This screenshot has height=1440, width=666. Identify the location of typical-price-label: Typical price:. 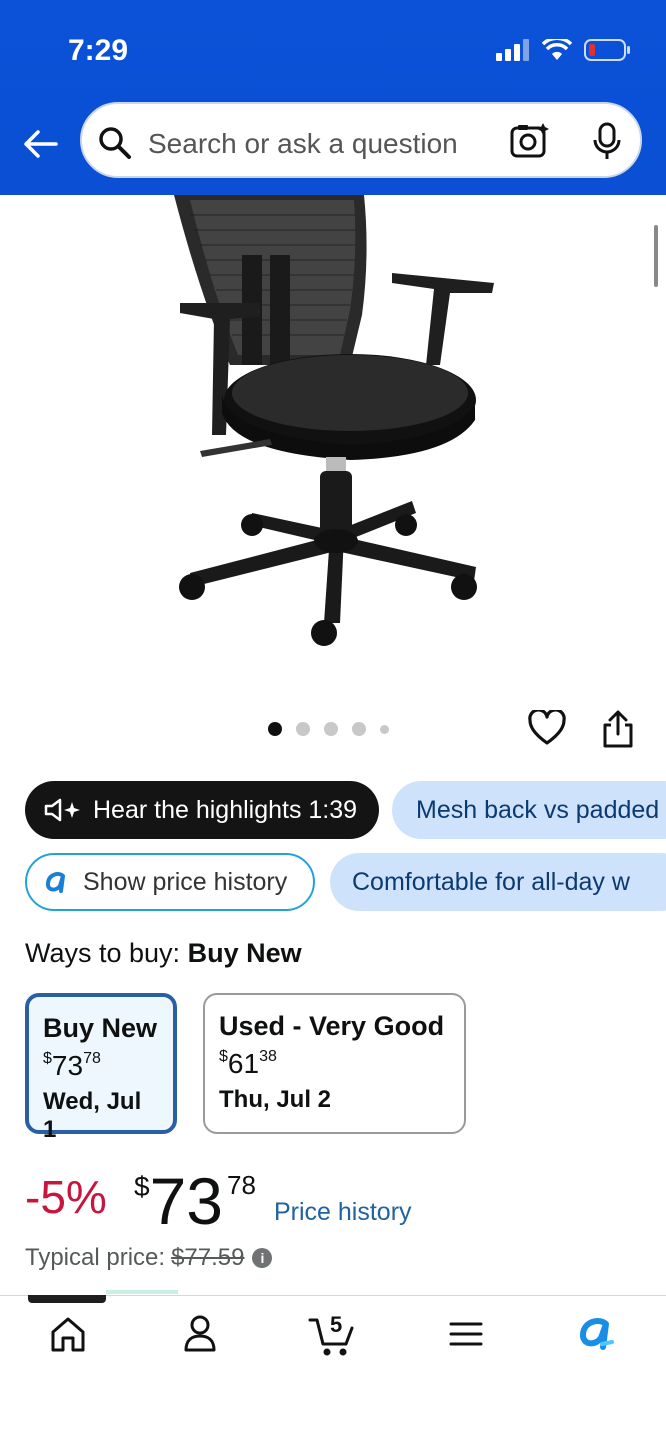
(95, 1257).